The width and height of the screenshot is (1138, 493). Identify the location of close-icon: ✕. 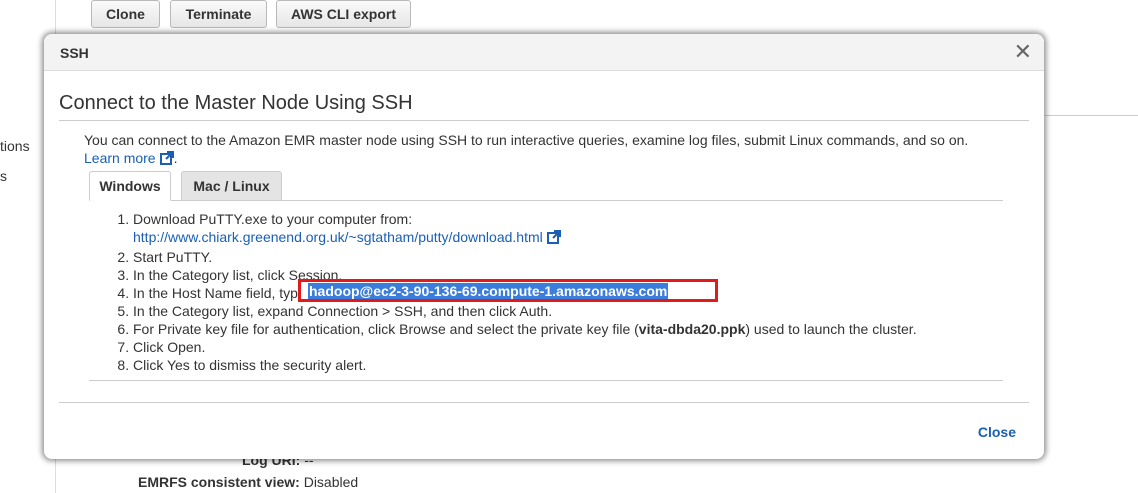
(1023, 52).